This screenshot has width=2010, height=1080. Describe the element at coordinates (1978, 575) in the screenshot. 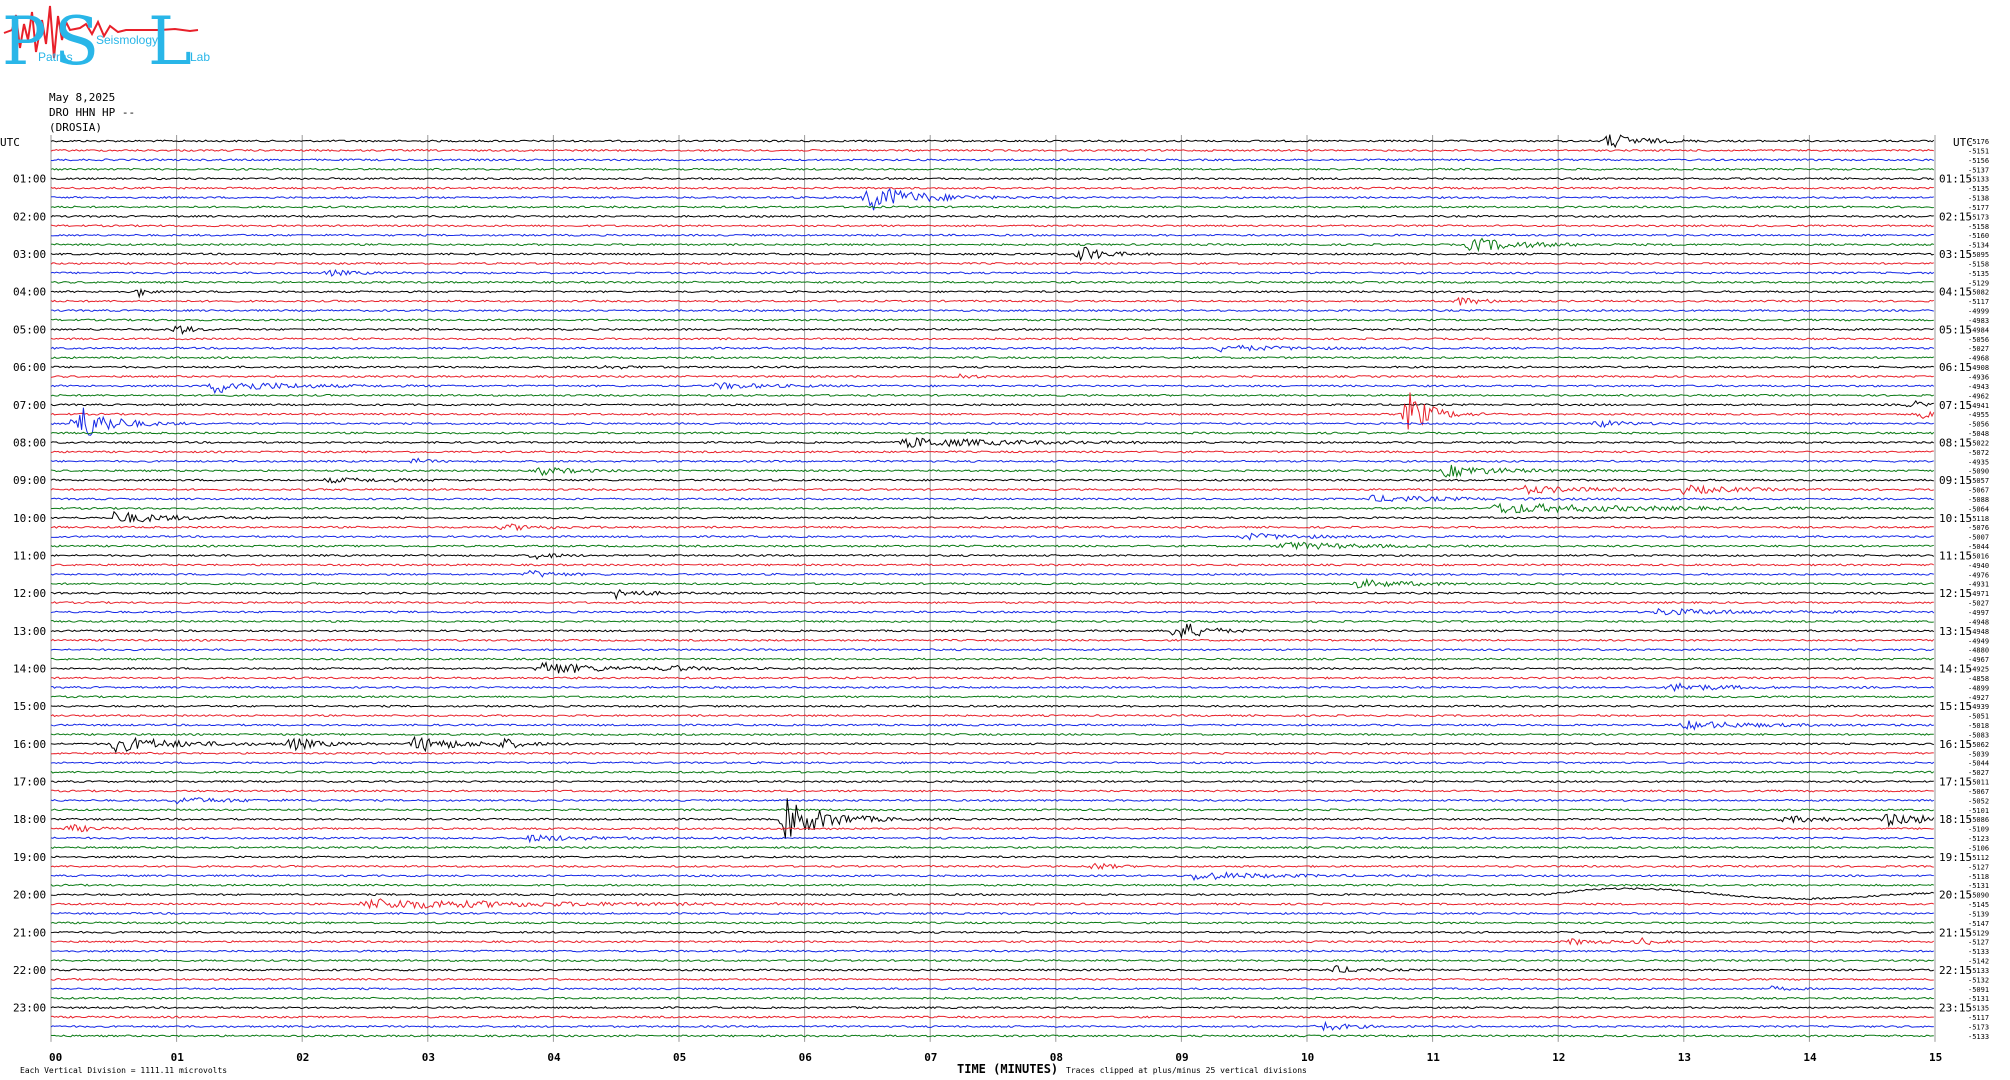

I see `row-offset-label: -4976` at that location.